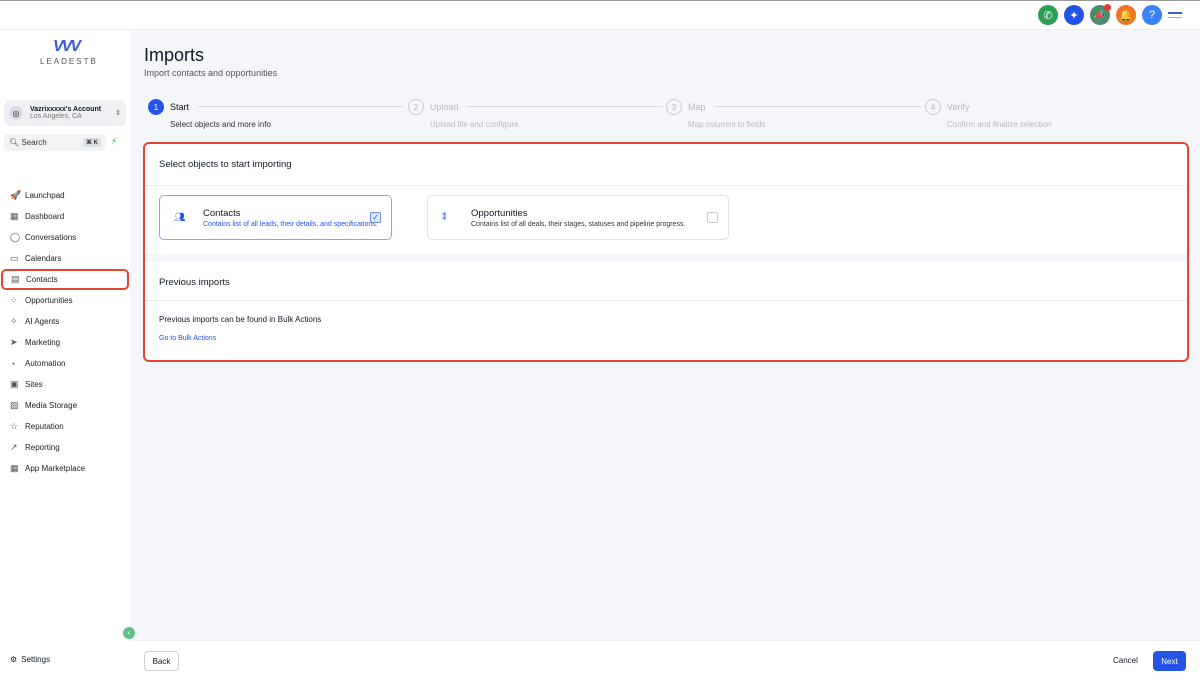  I want to click on sidebar-item-opportunities: ⁘ Opportunities, so click(65, 300).